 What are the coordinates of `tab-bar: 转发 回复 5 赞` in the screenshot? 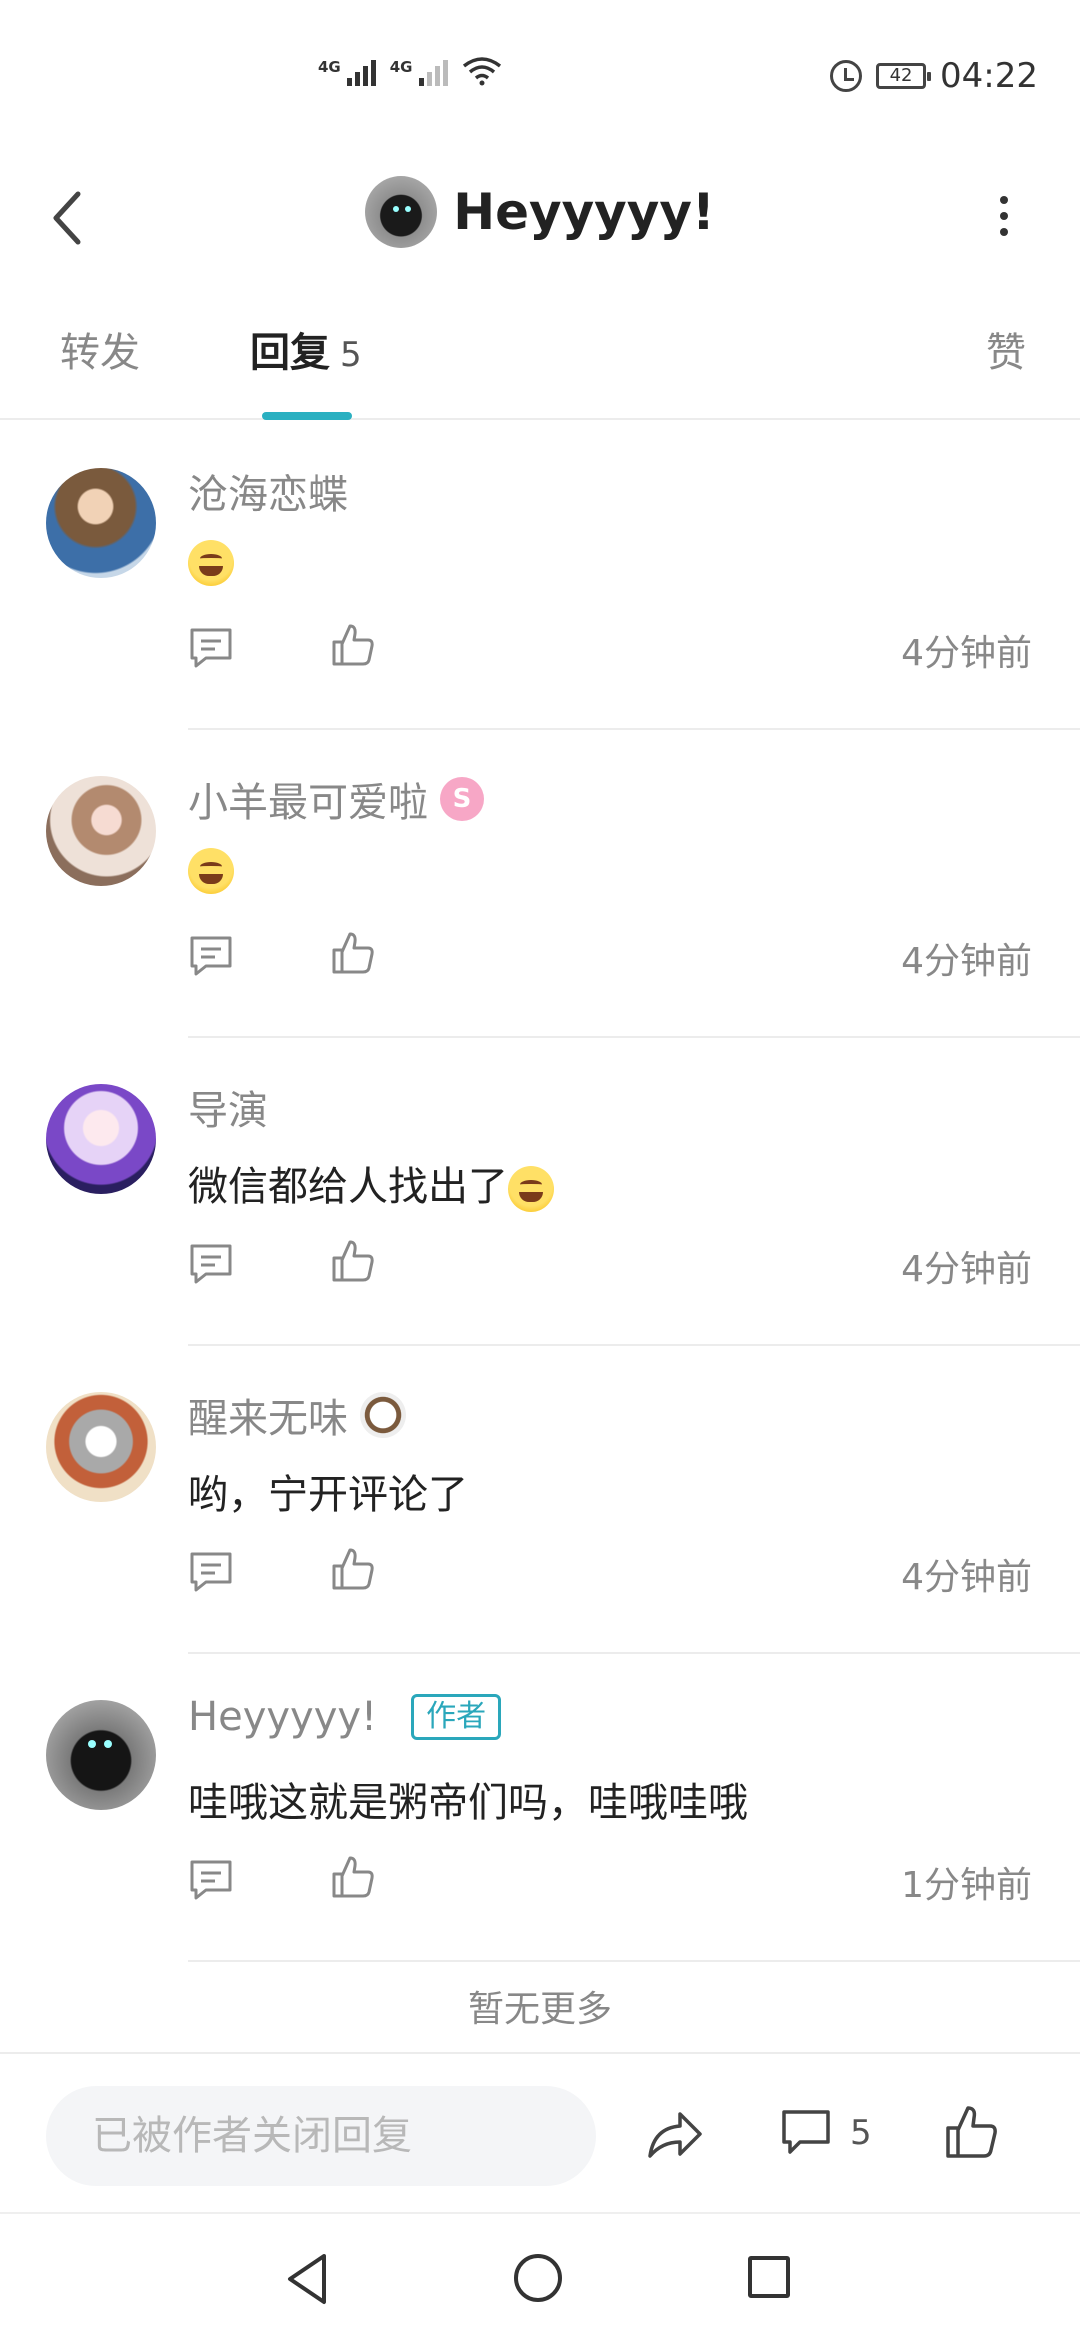 It's located at (540, 370).